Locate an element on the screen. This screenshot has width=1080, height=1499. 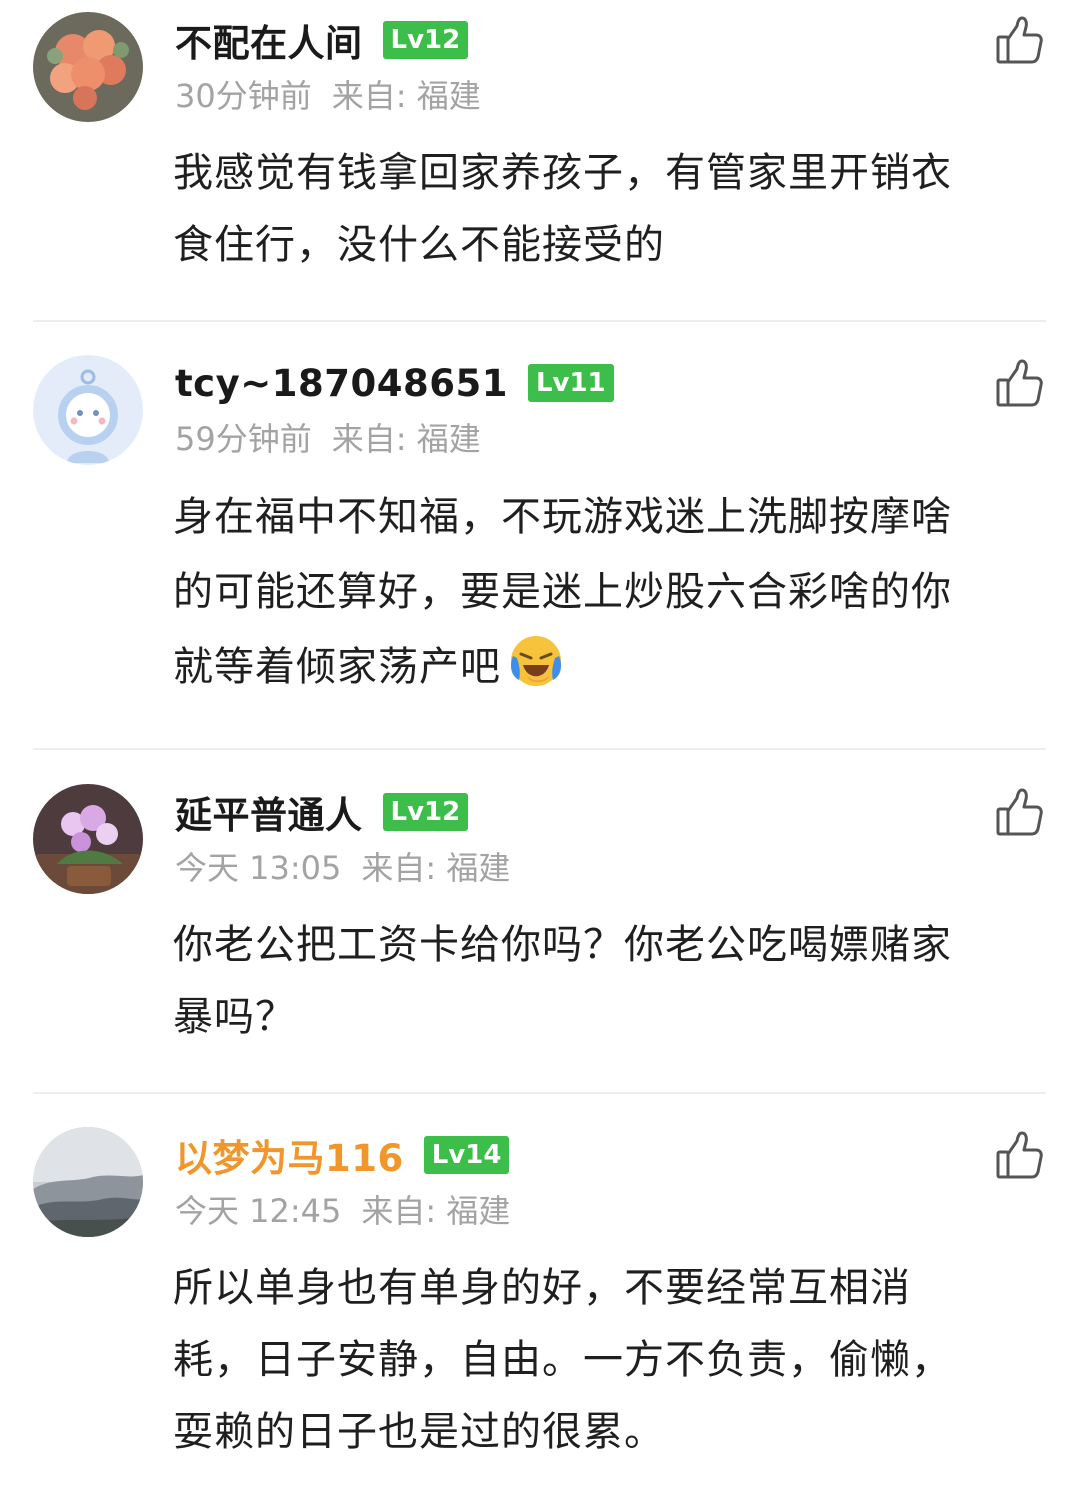
level-badge: Lv11 is located at coordinates (570, 383).